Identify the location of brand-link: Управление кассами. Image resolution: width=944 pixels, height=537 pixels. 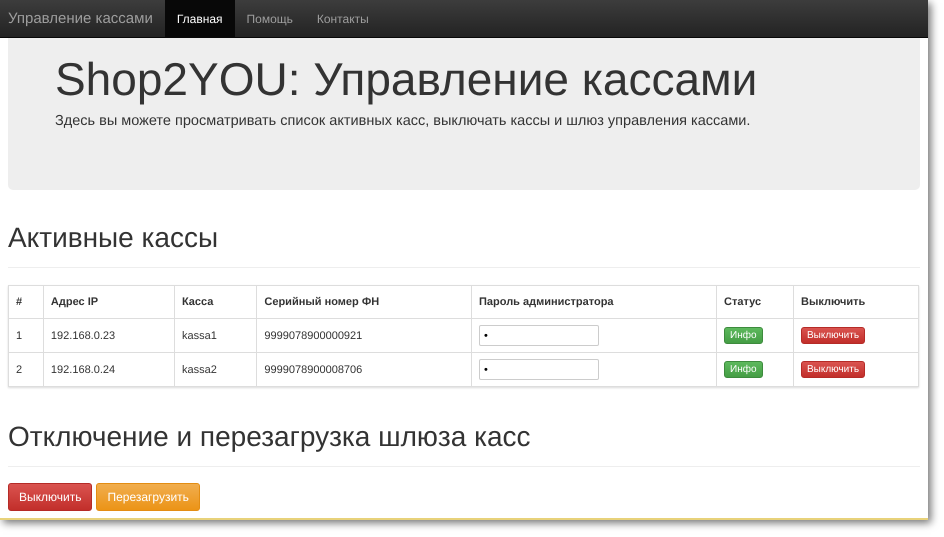
(82, 18).